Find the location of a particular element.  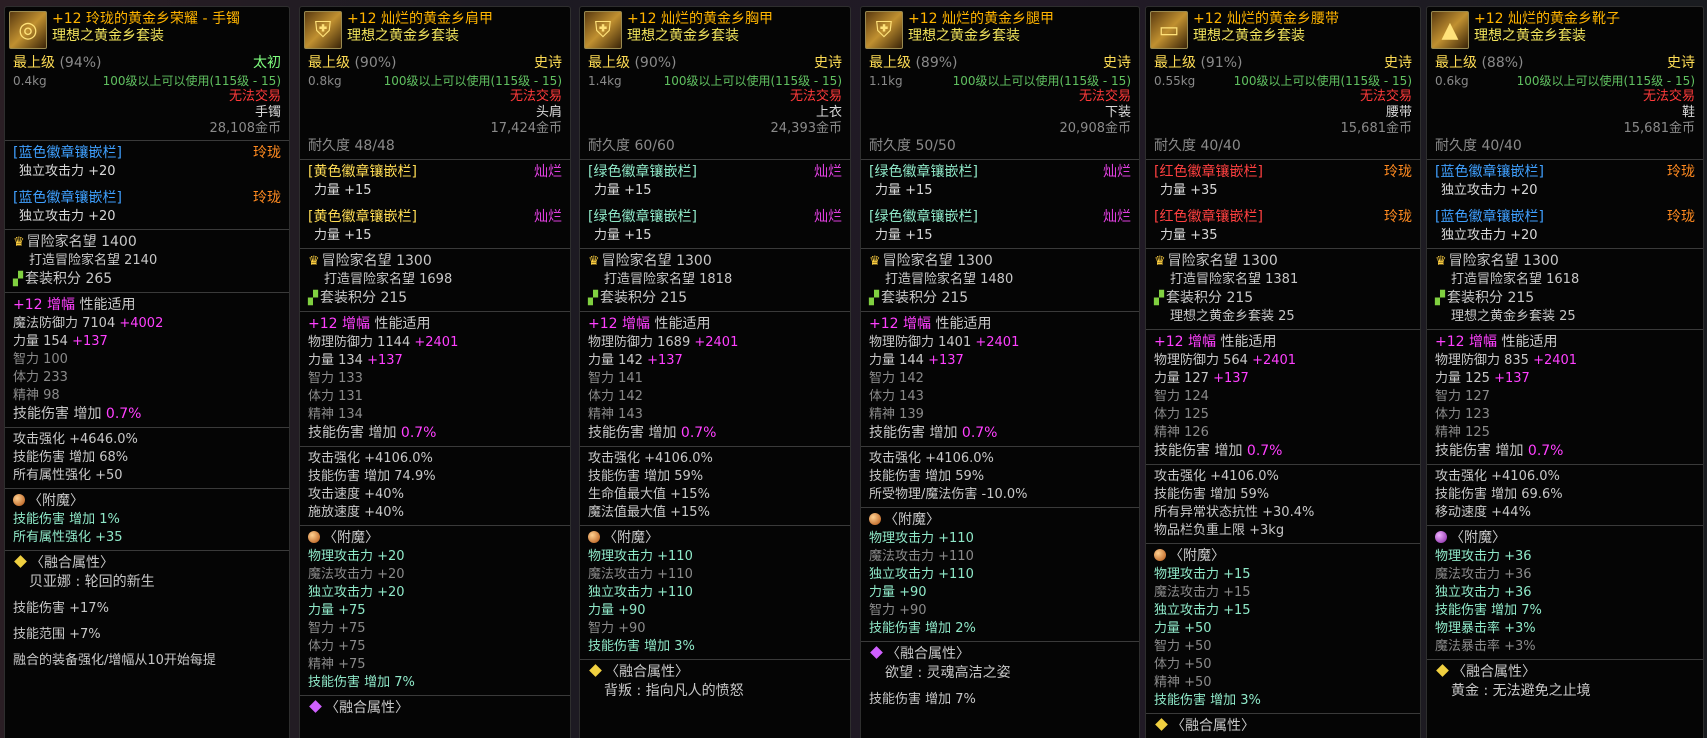

price-row: 24,393金币 is located at coordinates (715, 129).